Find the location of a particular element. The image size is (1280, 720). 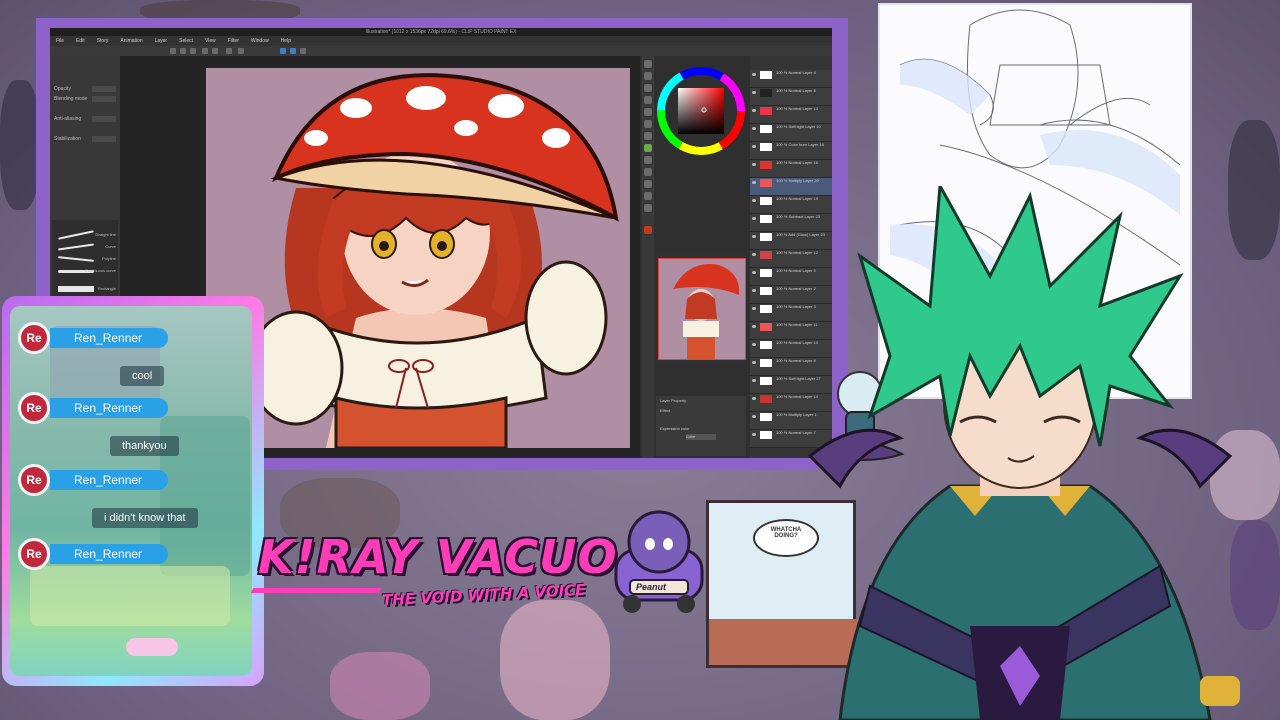

lasso-tool-icon is located at coordinates (648, 100).